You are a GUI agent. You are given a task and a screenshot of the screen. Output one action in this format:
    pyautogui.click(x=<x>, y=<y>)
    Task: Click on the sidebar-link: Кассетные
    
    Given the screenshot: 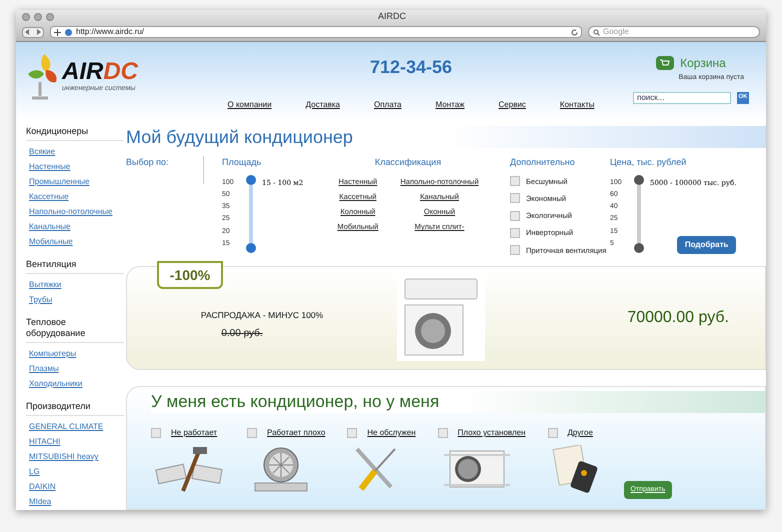 What is the action you would take?
    pyautogui.click(x=75, y=196)
    